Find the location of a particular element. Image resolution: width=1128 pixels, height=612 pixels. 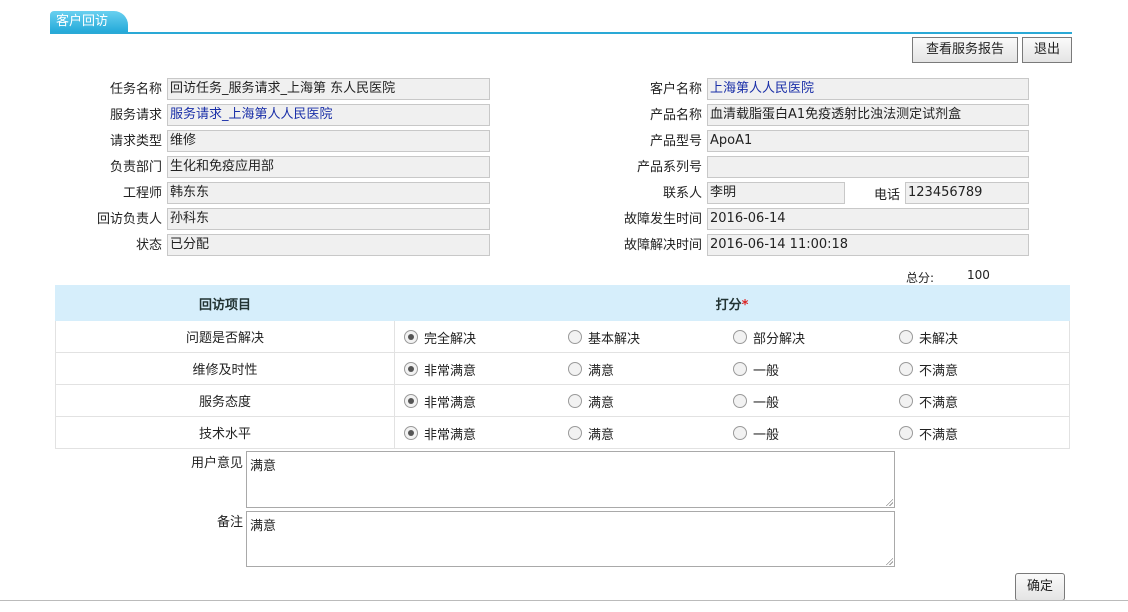

rating-option-label: 不满意 is located at coordinates (939, 435).